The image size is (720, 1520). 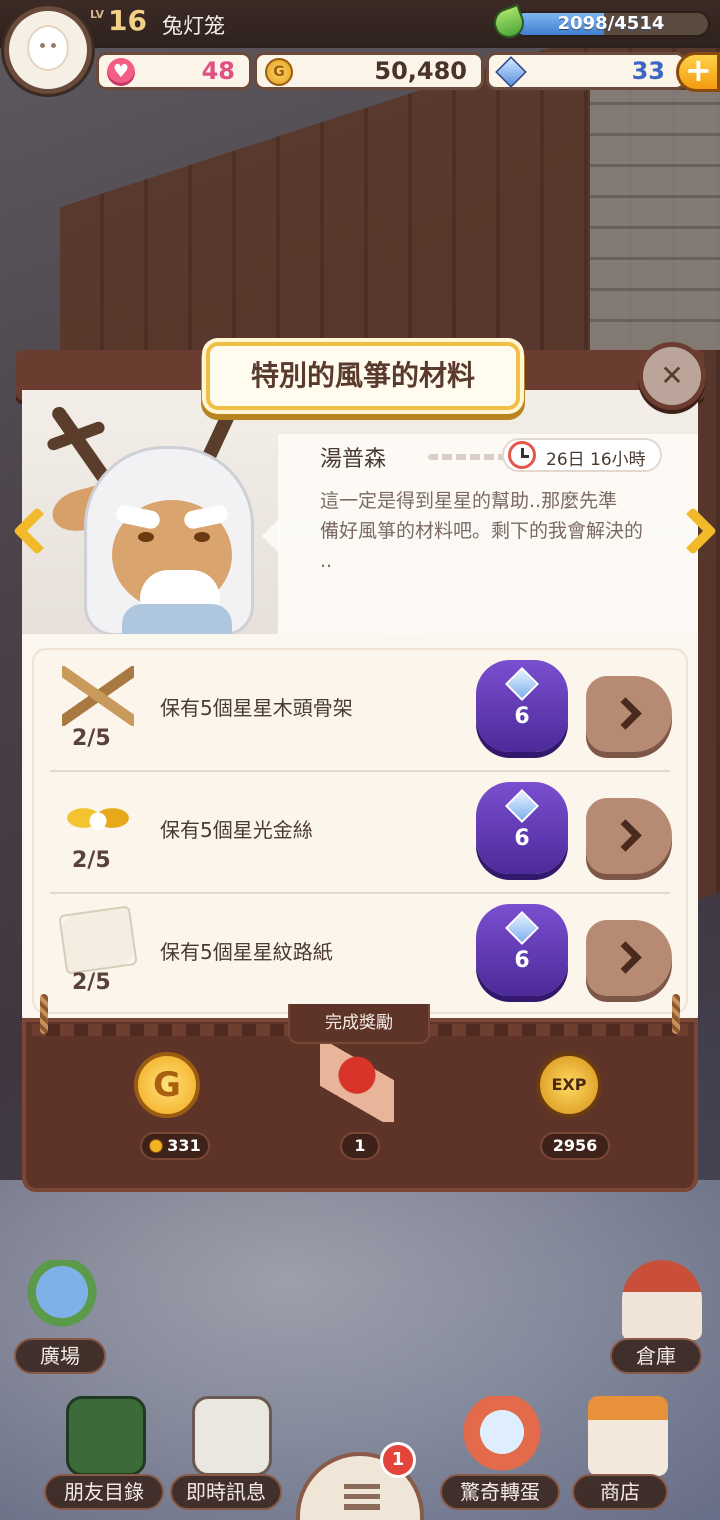 What do you see at coordinates (420, 71) in the screenshot?
I see `gold-value: 50,480` at bounding box center [420, 71].